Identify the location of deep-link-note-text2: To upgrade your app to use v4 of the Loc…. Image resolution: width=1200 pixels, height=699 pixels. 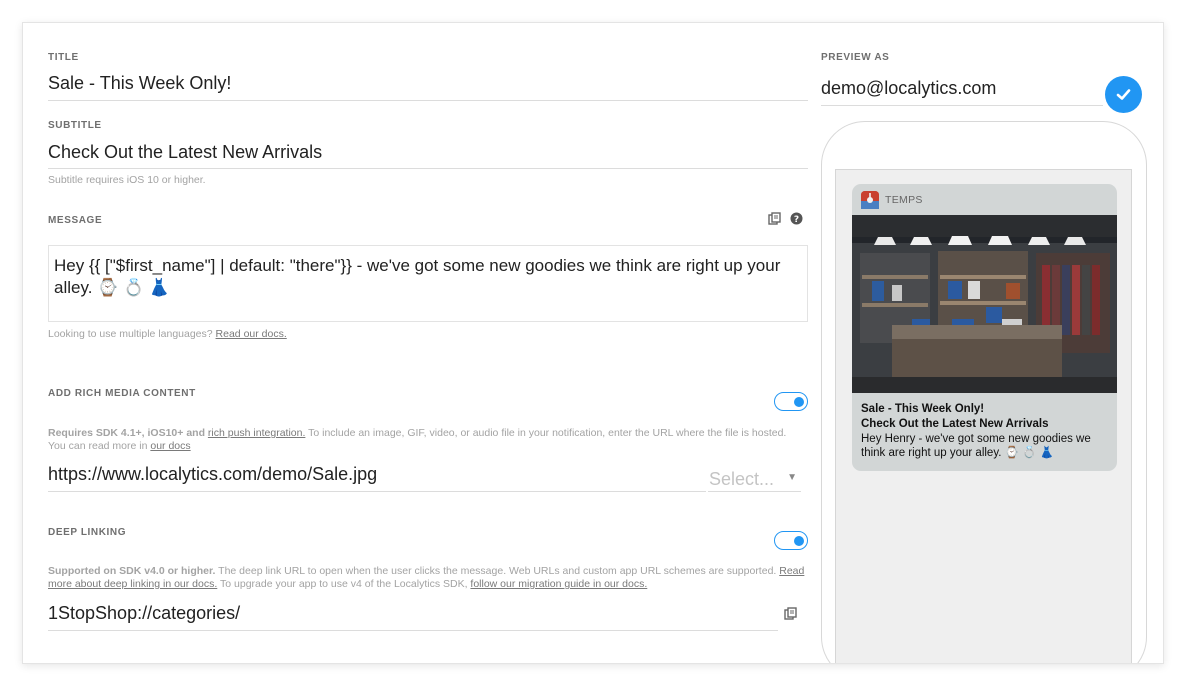
(344, 584).